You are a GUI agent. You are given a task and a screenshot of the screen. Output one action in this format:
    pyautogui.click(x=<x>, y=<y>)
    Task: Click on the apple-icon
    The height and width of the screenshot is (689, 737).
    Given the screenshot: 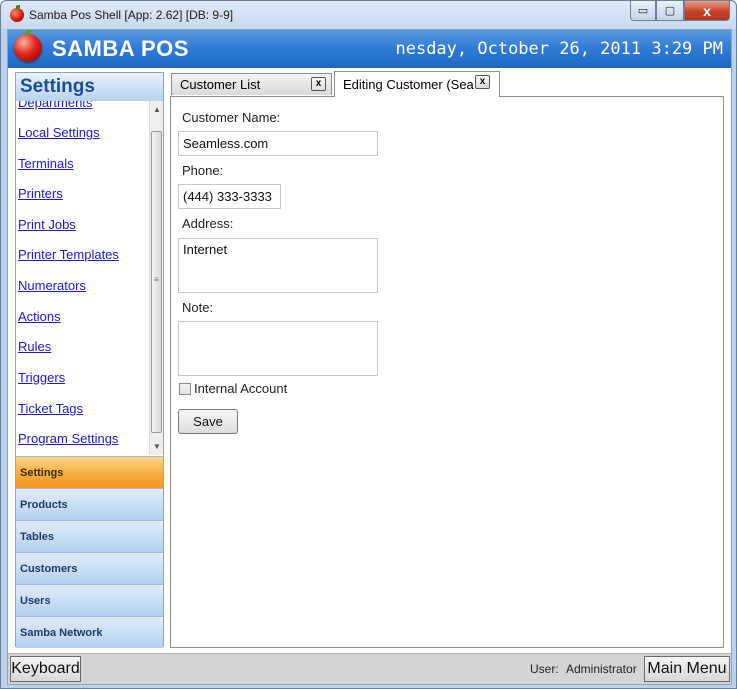 What is the action you would take?
    pyautogui.click(x=17, y=13)
    